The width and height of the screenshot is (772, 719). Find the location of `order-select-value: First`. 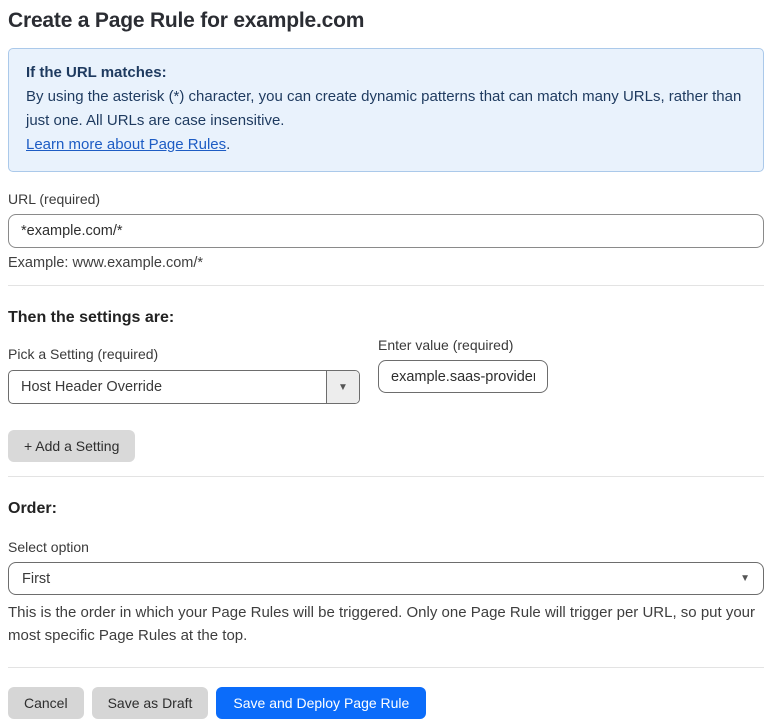

order-select-value: First is located at coordinates (36, 578).